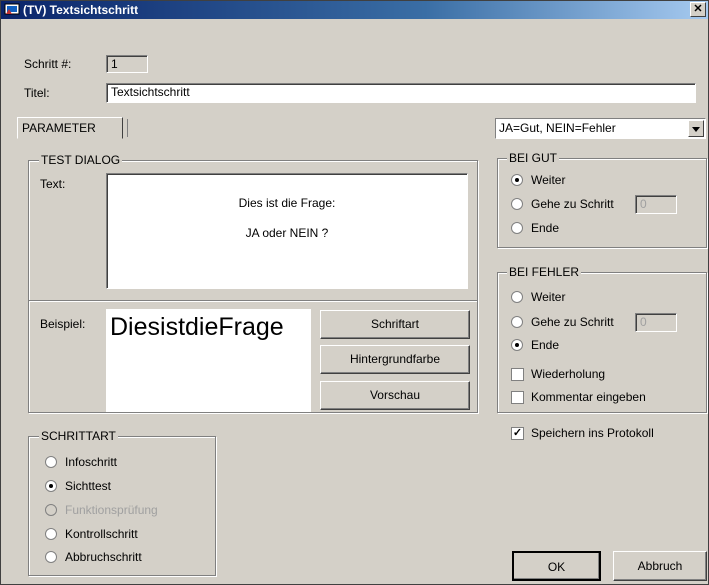  Describe the element at coordinates (395, 395) in the screenshot. I see `preview-button: Vorschau` at that location.